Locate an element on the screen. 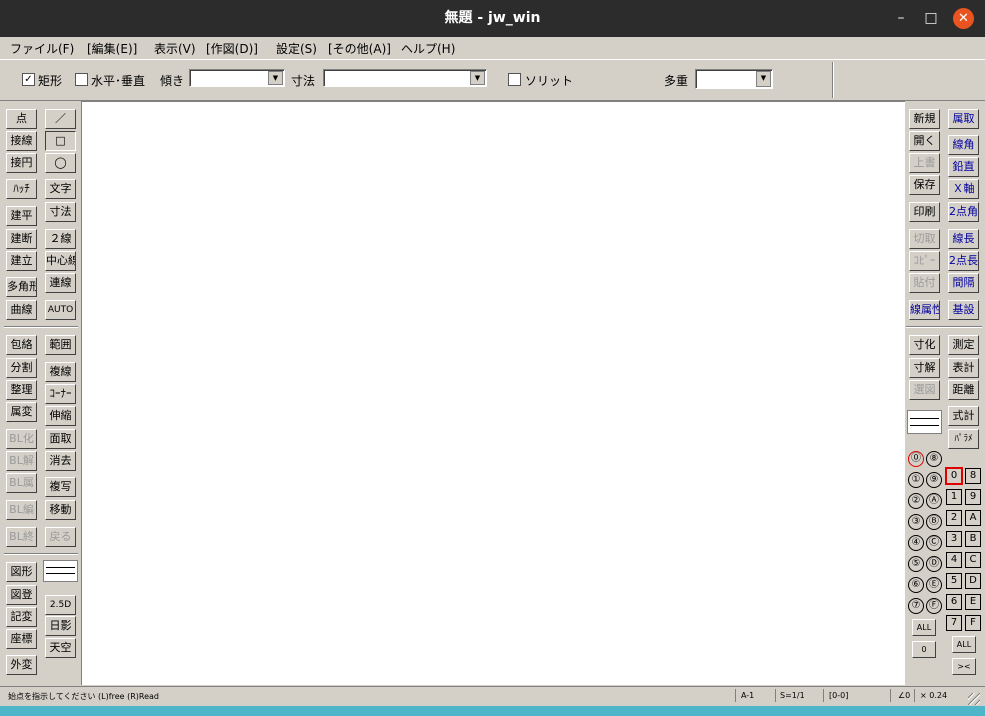 The width and height of the screenshot is (985, 716). right-line-type-preview is located at coordinates (924, 422).